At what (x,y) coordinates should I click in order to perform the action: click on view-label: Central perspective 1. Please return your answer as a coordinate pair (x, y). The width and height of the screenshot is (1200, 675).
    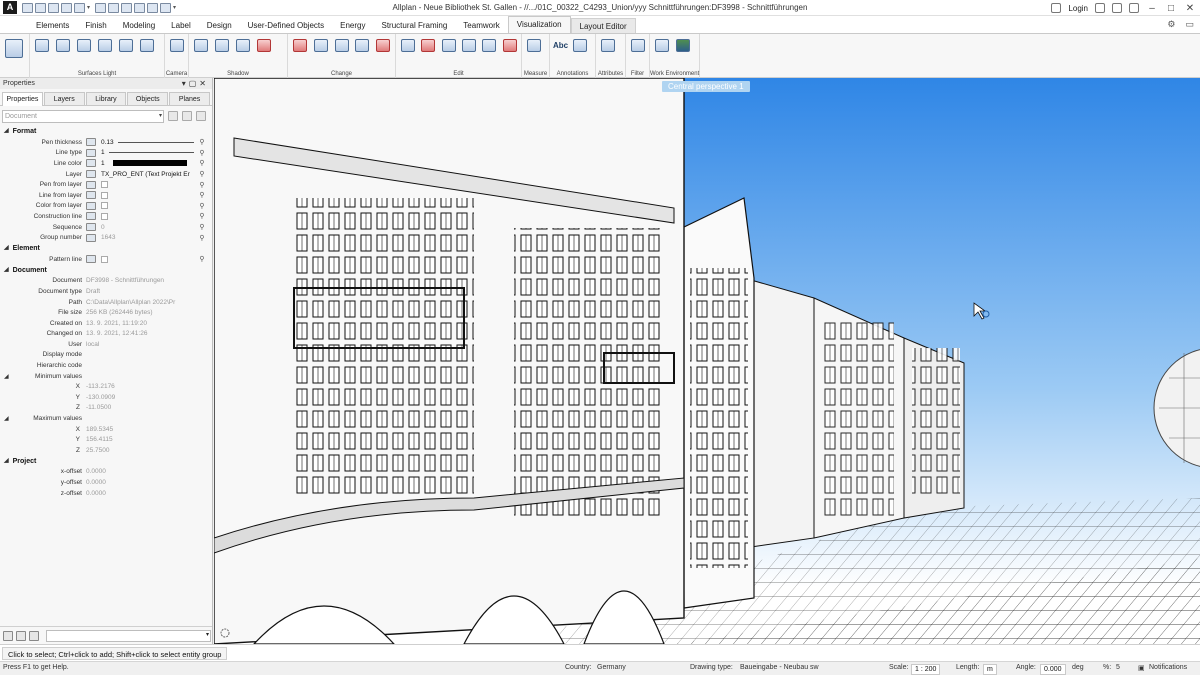
    Looking at the image, I should click on (706, 86).